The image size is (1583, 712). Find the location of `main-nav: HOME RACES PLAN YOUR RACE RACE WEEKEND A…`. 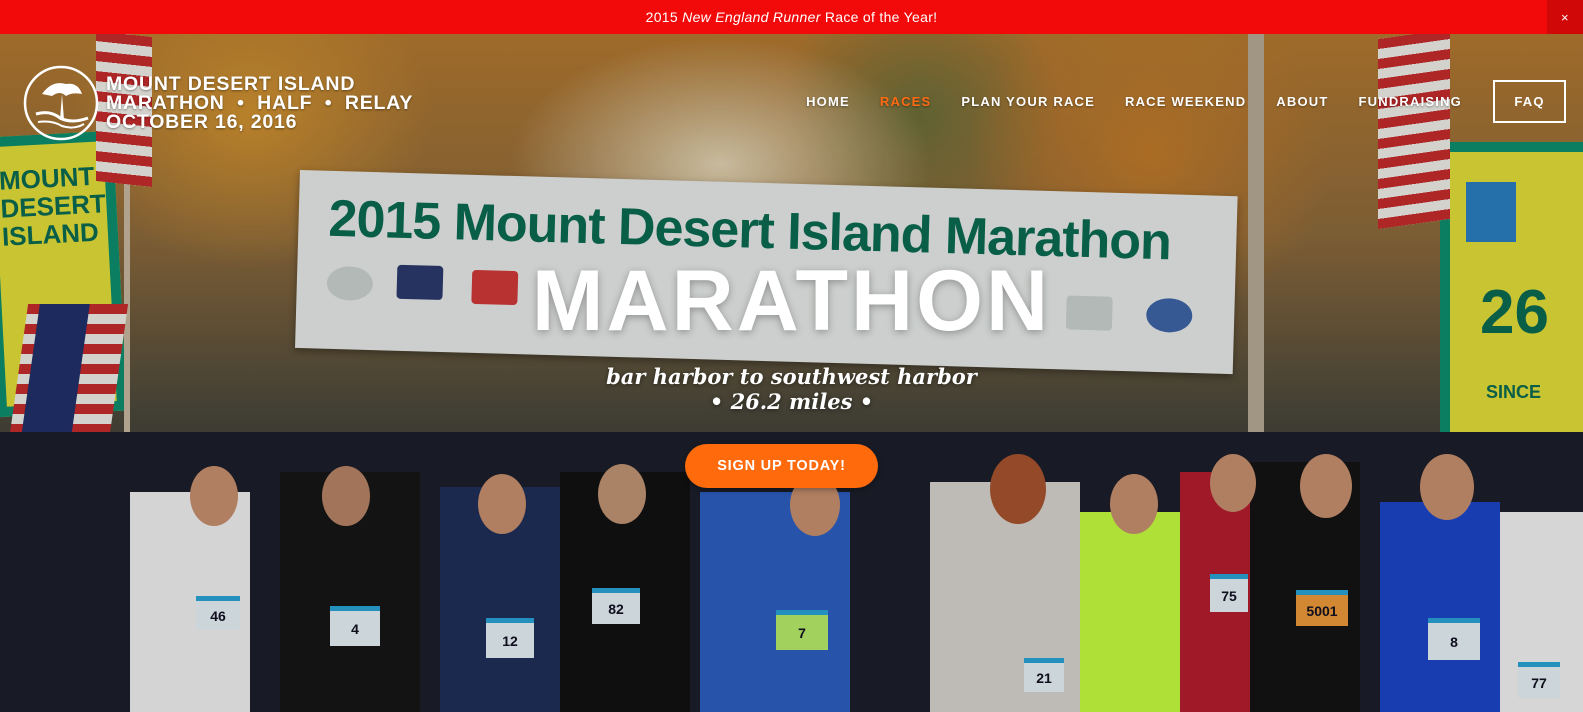

main-nav: HOME RACES PLAN YOUR RACE RACE WEEKEND A… is located at coordinates (1171, 101).